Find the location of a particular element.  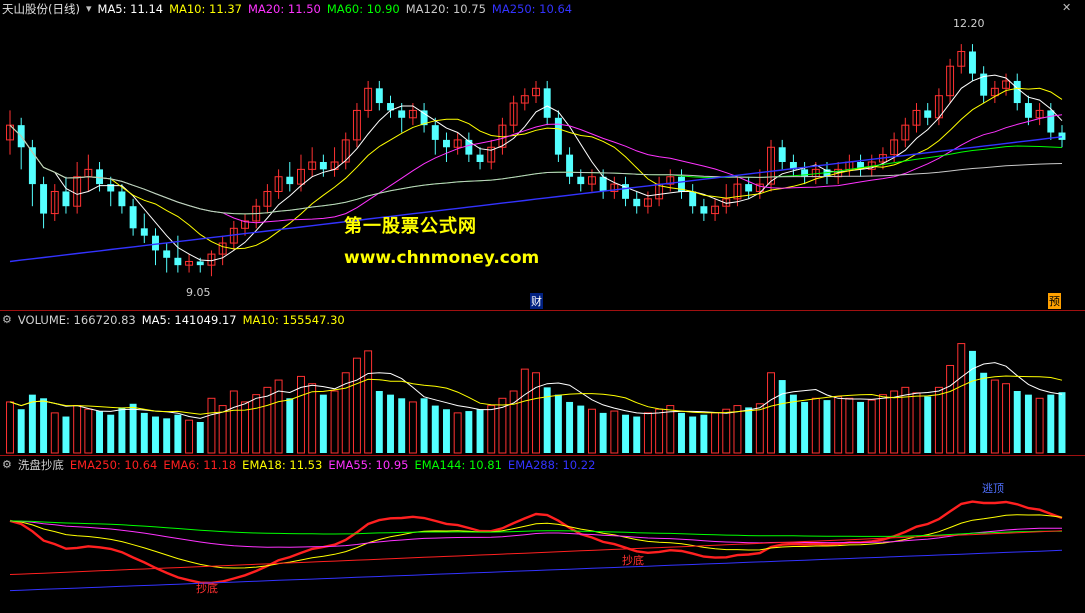

close-icon: ✕ is located at coordinates (1066, 7).